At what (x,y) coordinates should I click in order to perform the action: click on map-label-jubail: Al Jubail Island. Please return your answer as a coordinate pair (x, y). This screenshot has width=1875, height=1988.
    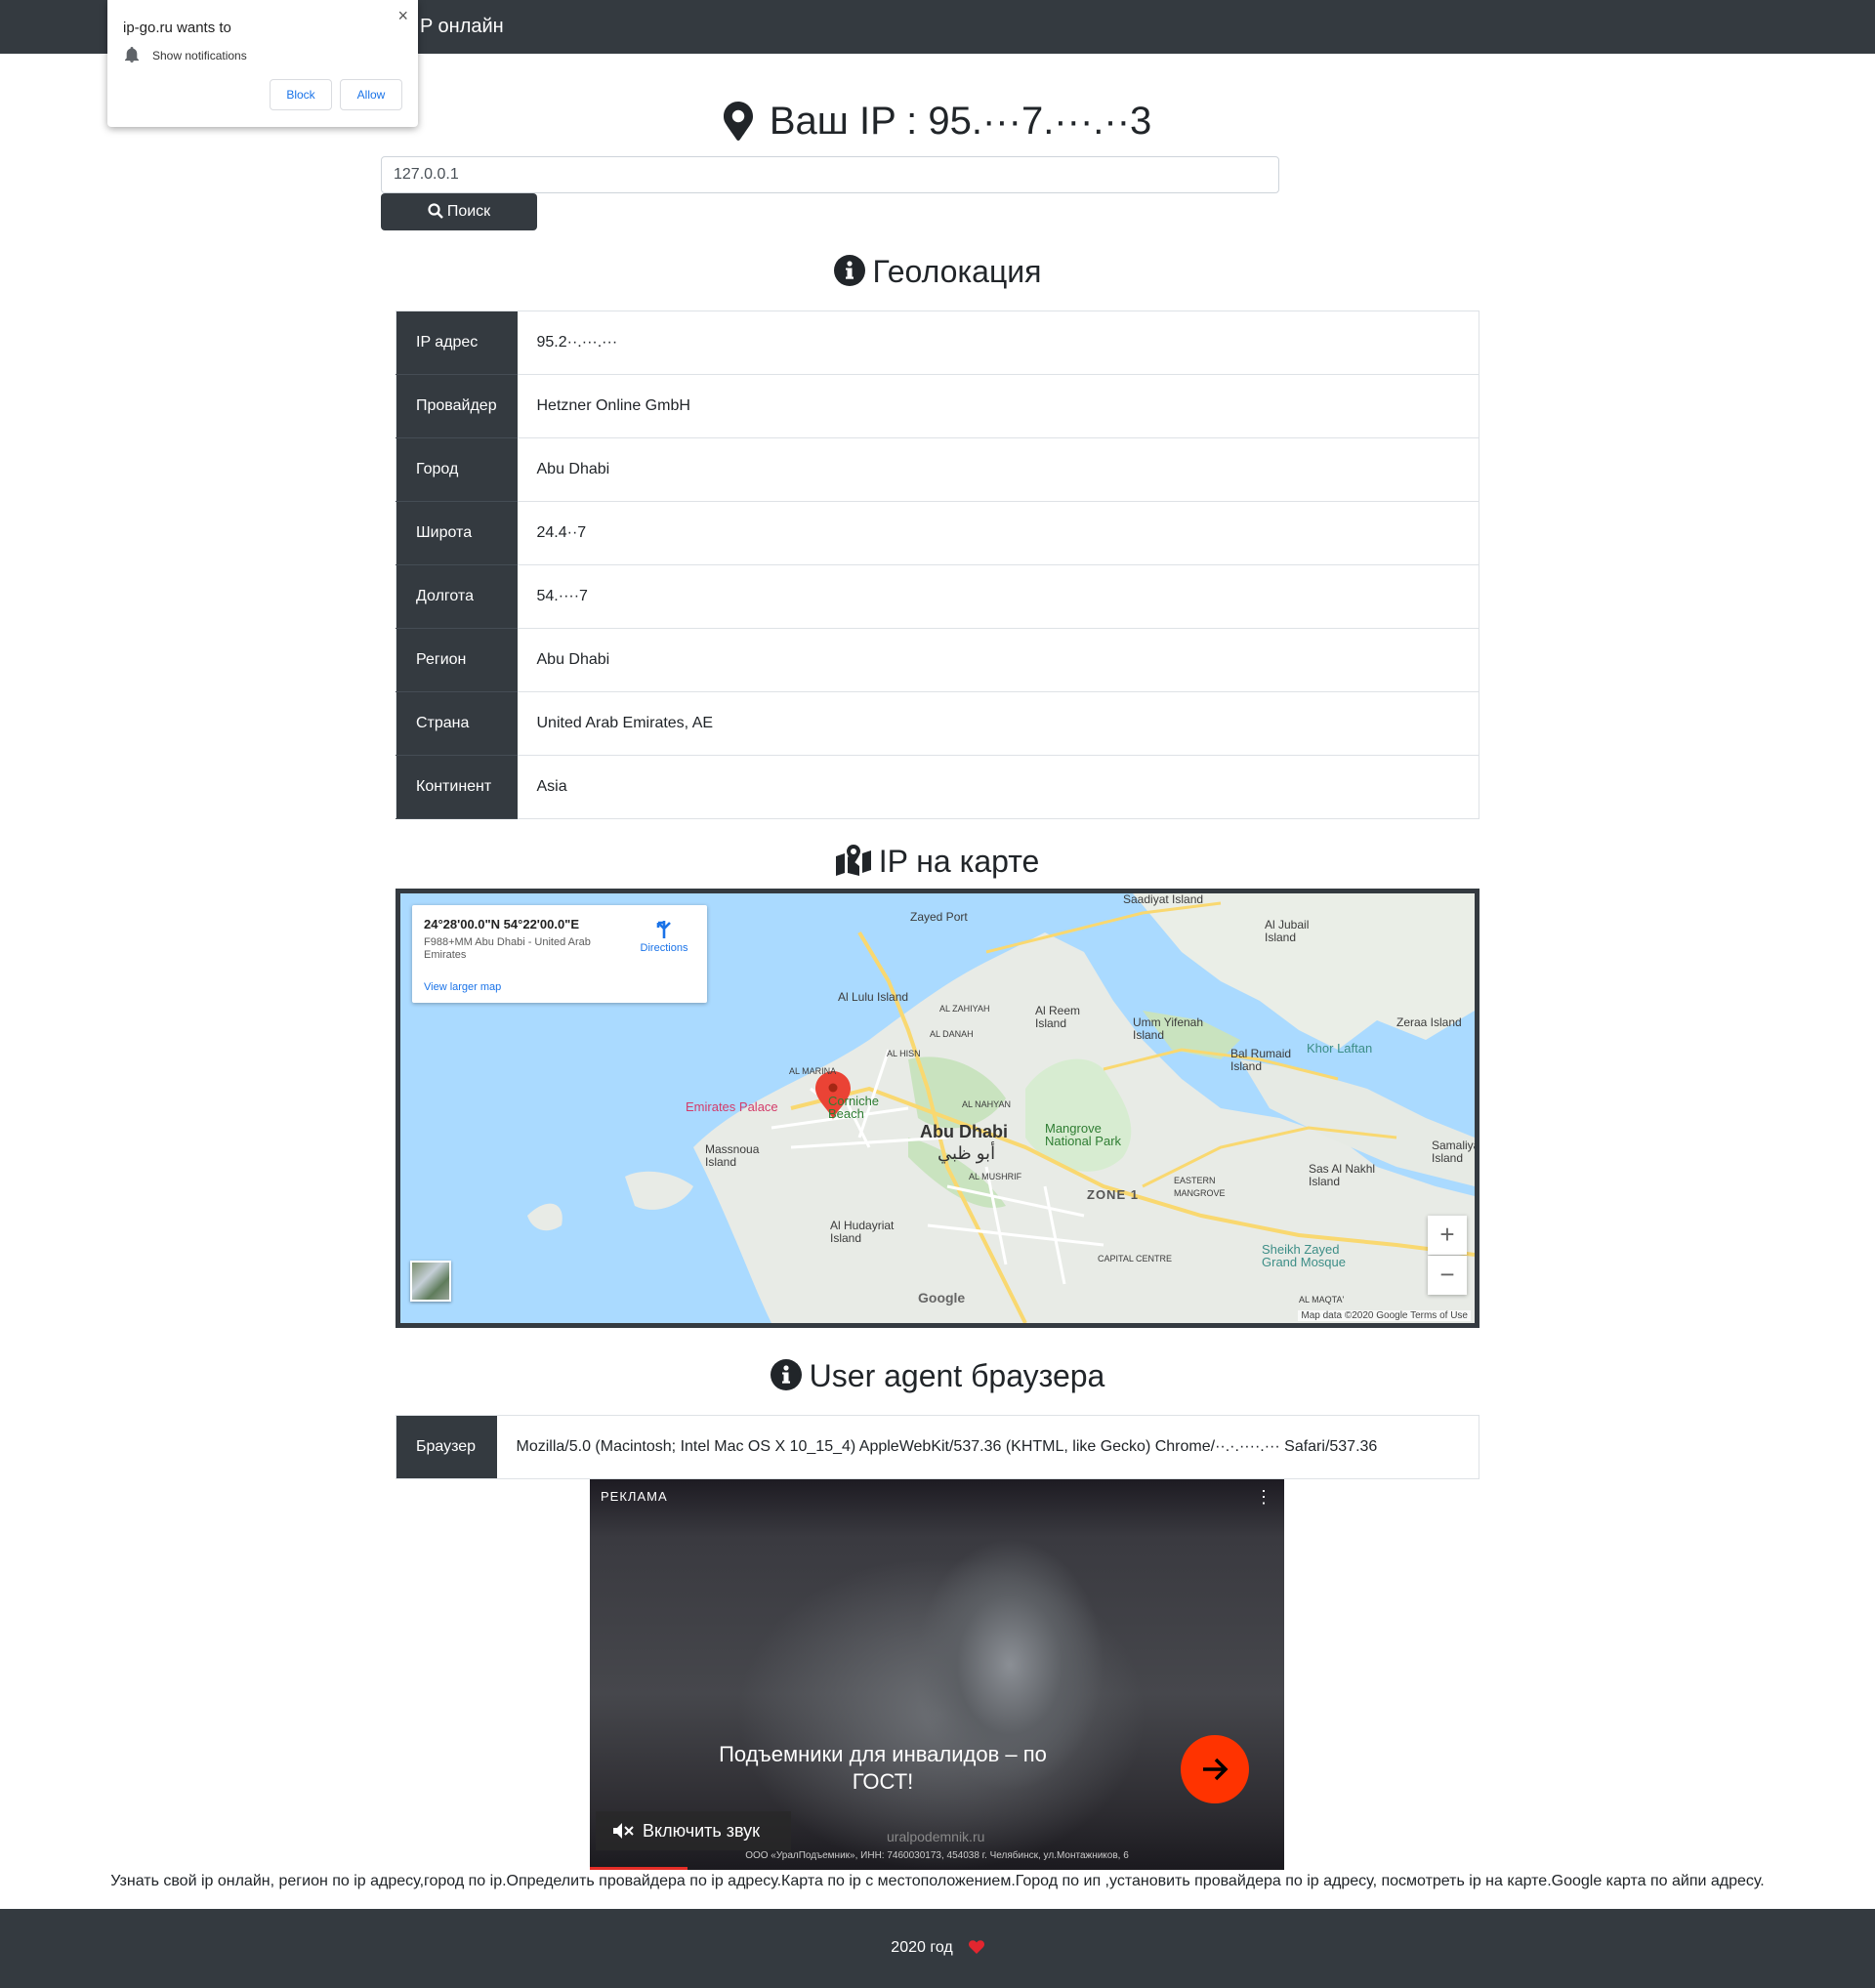
    Looking at the image, I should click on (1287, 931).